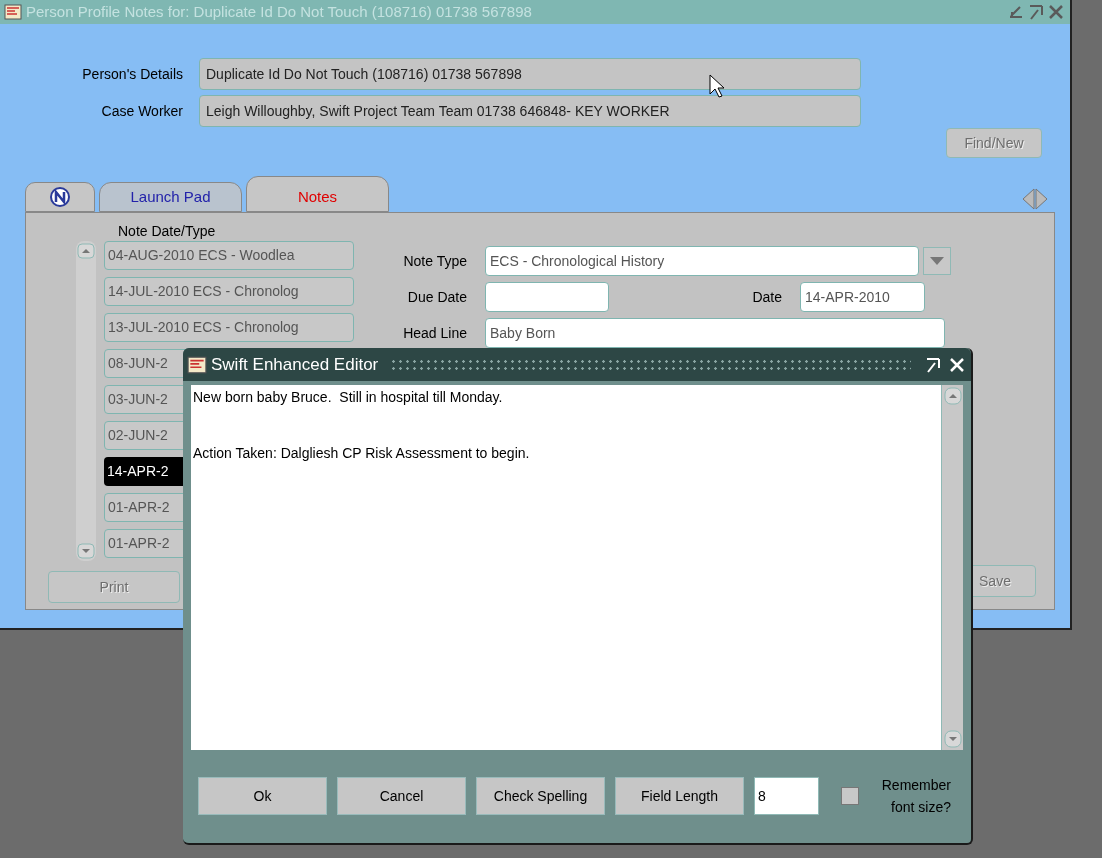 The width and height of the screenshot is (1102, 858). I want to click on field-label: Due Date, so click(436, 297).